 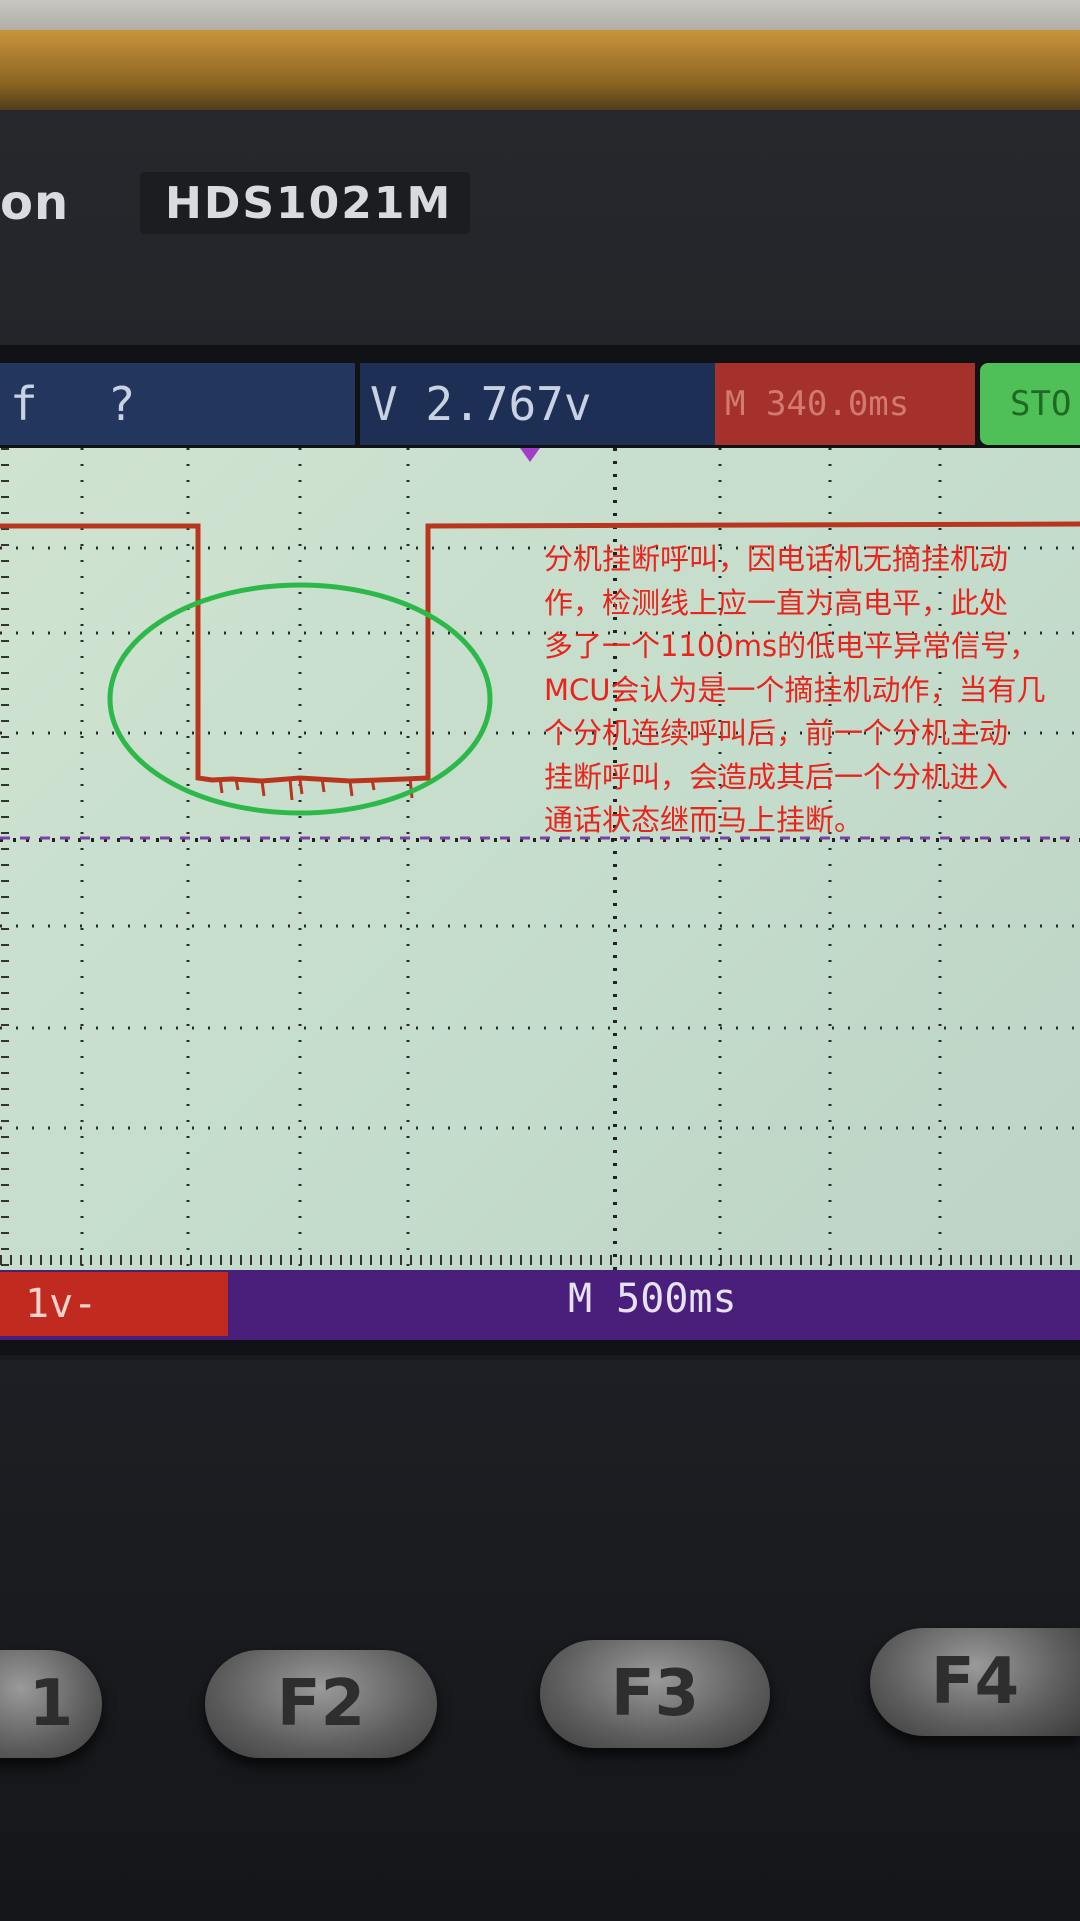 I want to click on voltage-readout: V 2.767v, so click(x=537, y=404).